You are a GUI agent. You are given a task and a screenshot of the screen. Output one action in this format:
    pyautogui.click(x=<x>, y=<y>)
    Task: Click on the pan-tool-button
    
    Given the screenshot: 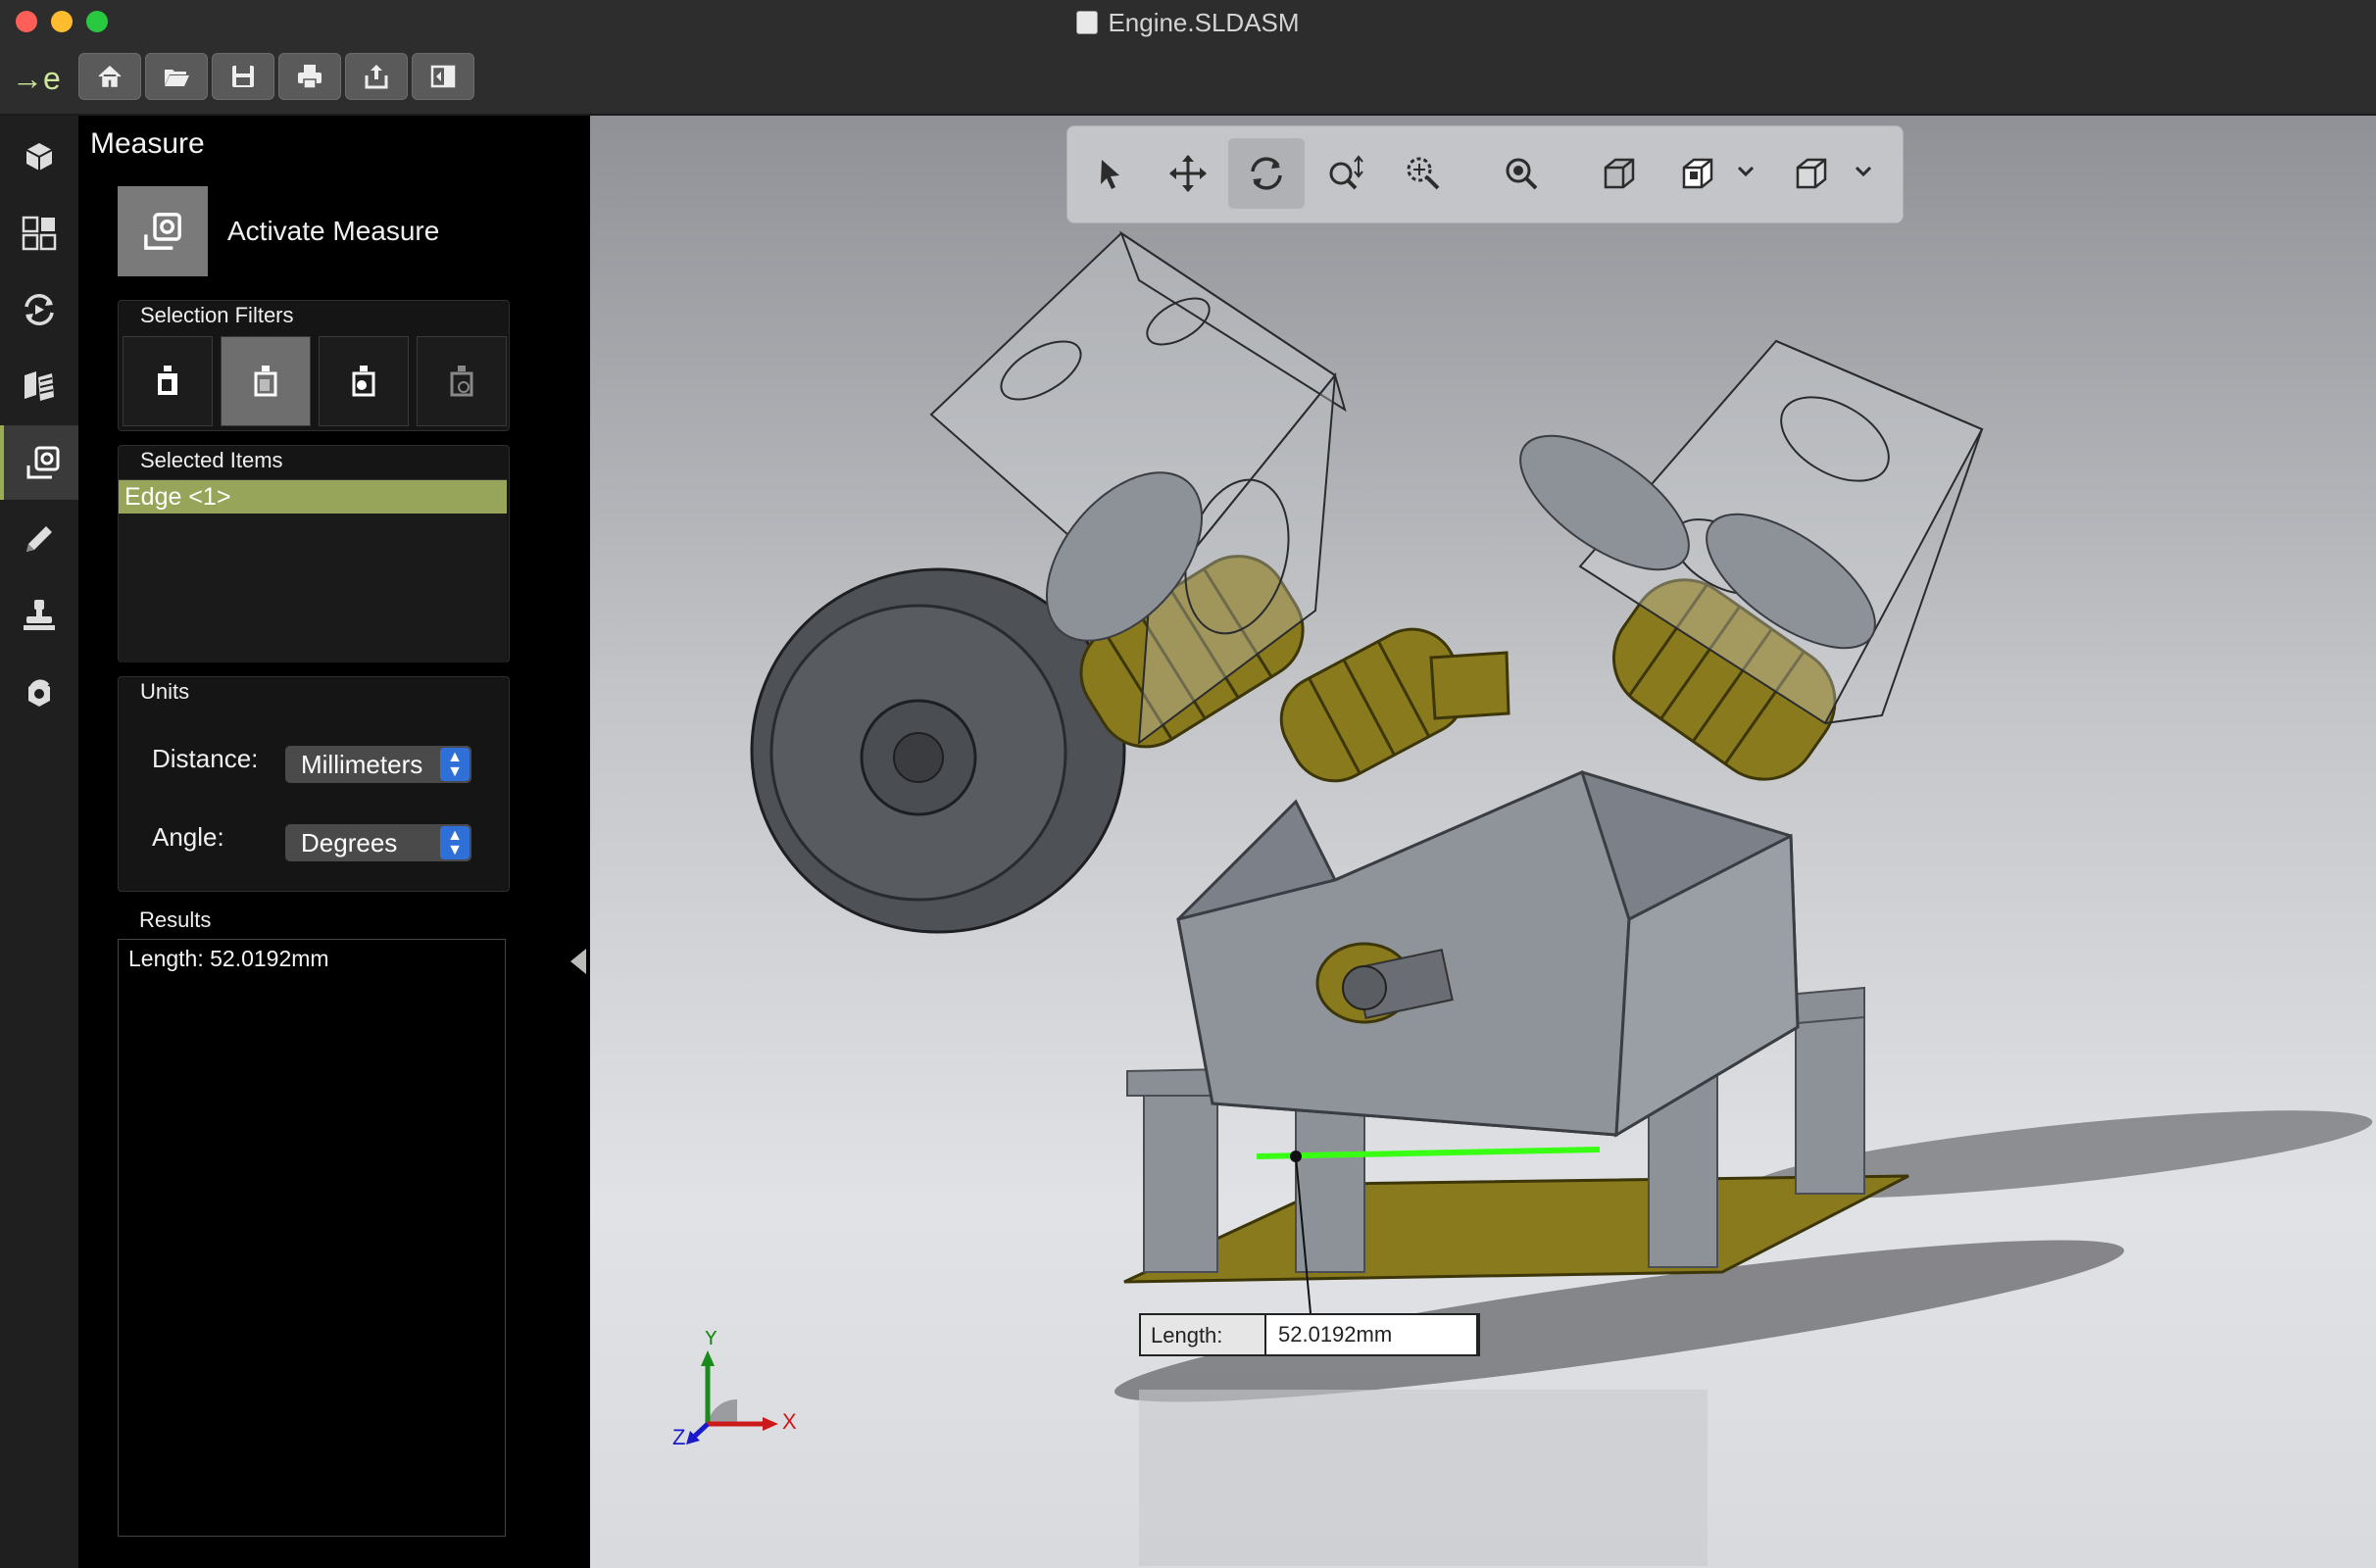 What is the action you would take?
    pyautogui.click(x=1188, y=173)
    